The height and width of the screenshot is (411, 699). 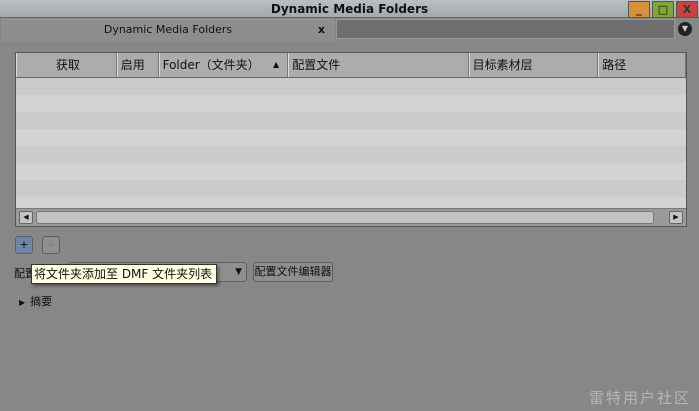 I want to click on tab-dynamic-media-folders: Dynamic Media Folders x, so click(x=168, y=30).